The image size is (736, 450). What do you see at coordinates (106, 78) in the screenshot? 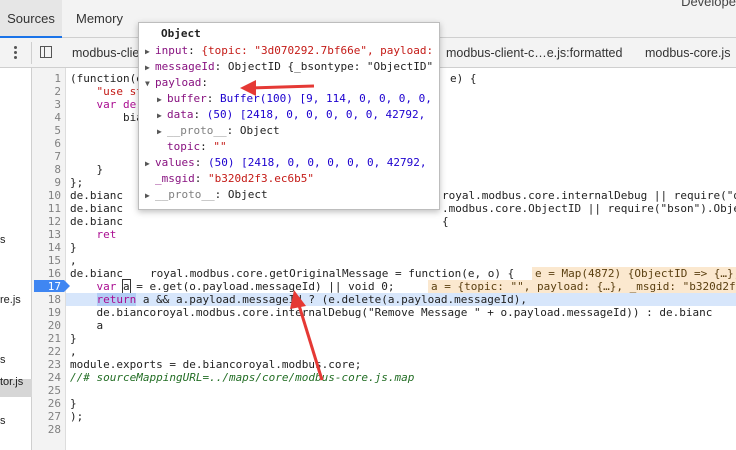
I see `code-text: (function(e` at bounding box center [106, 78].